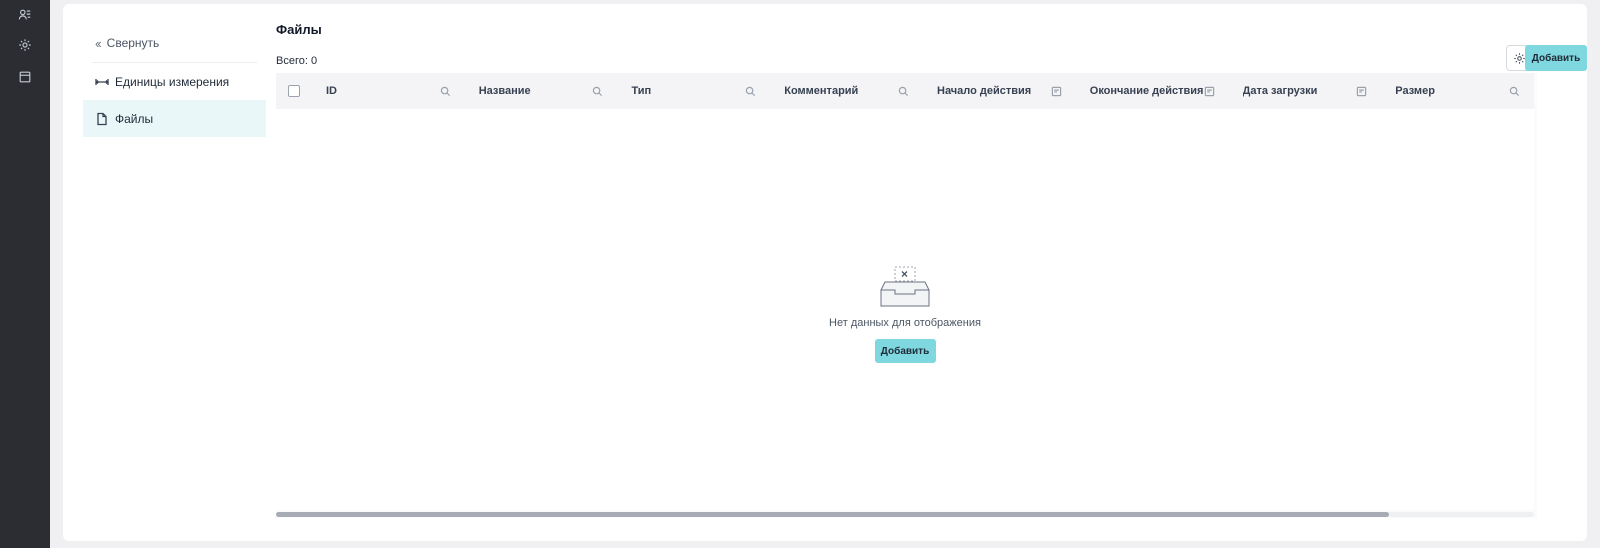 Image resolution: width=1600 pixels, height=548 pixels. What do you see at coordinates (174, 43) in the screenshot?
I see `collapse-button: ‹‹ Свернуть` at bounding box center [174, 43].